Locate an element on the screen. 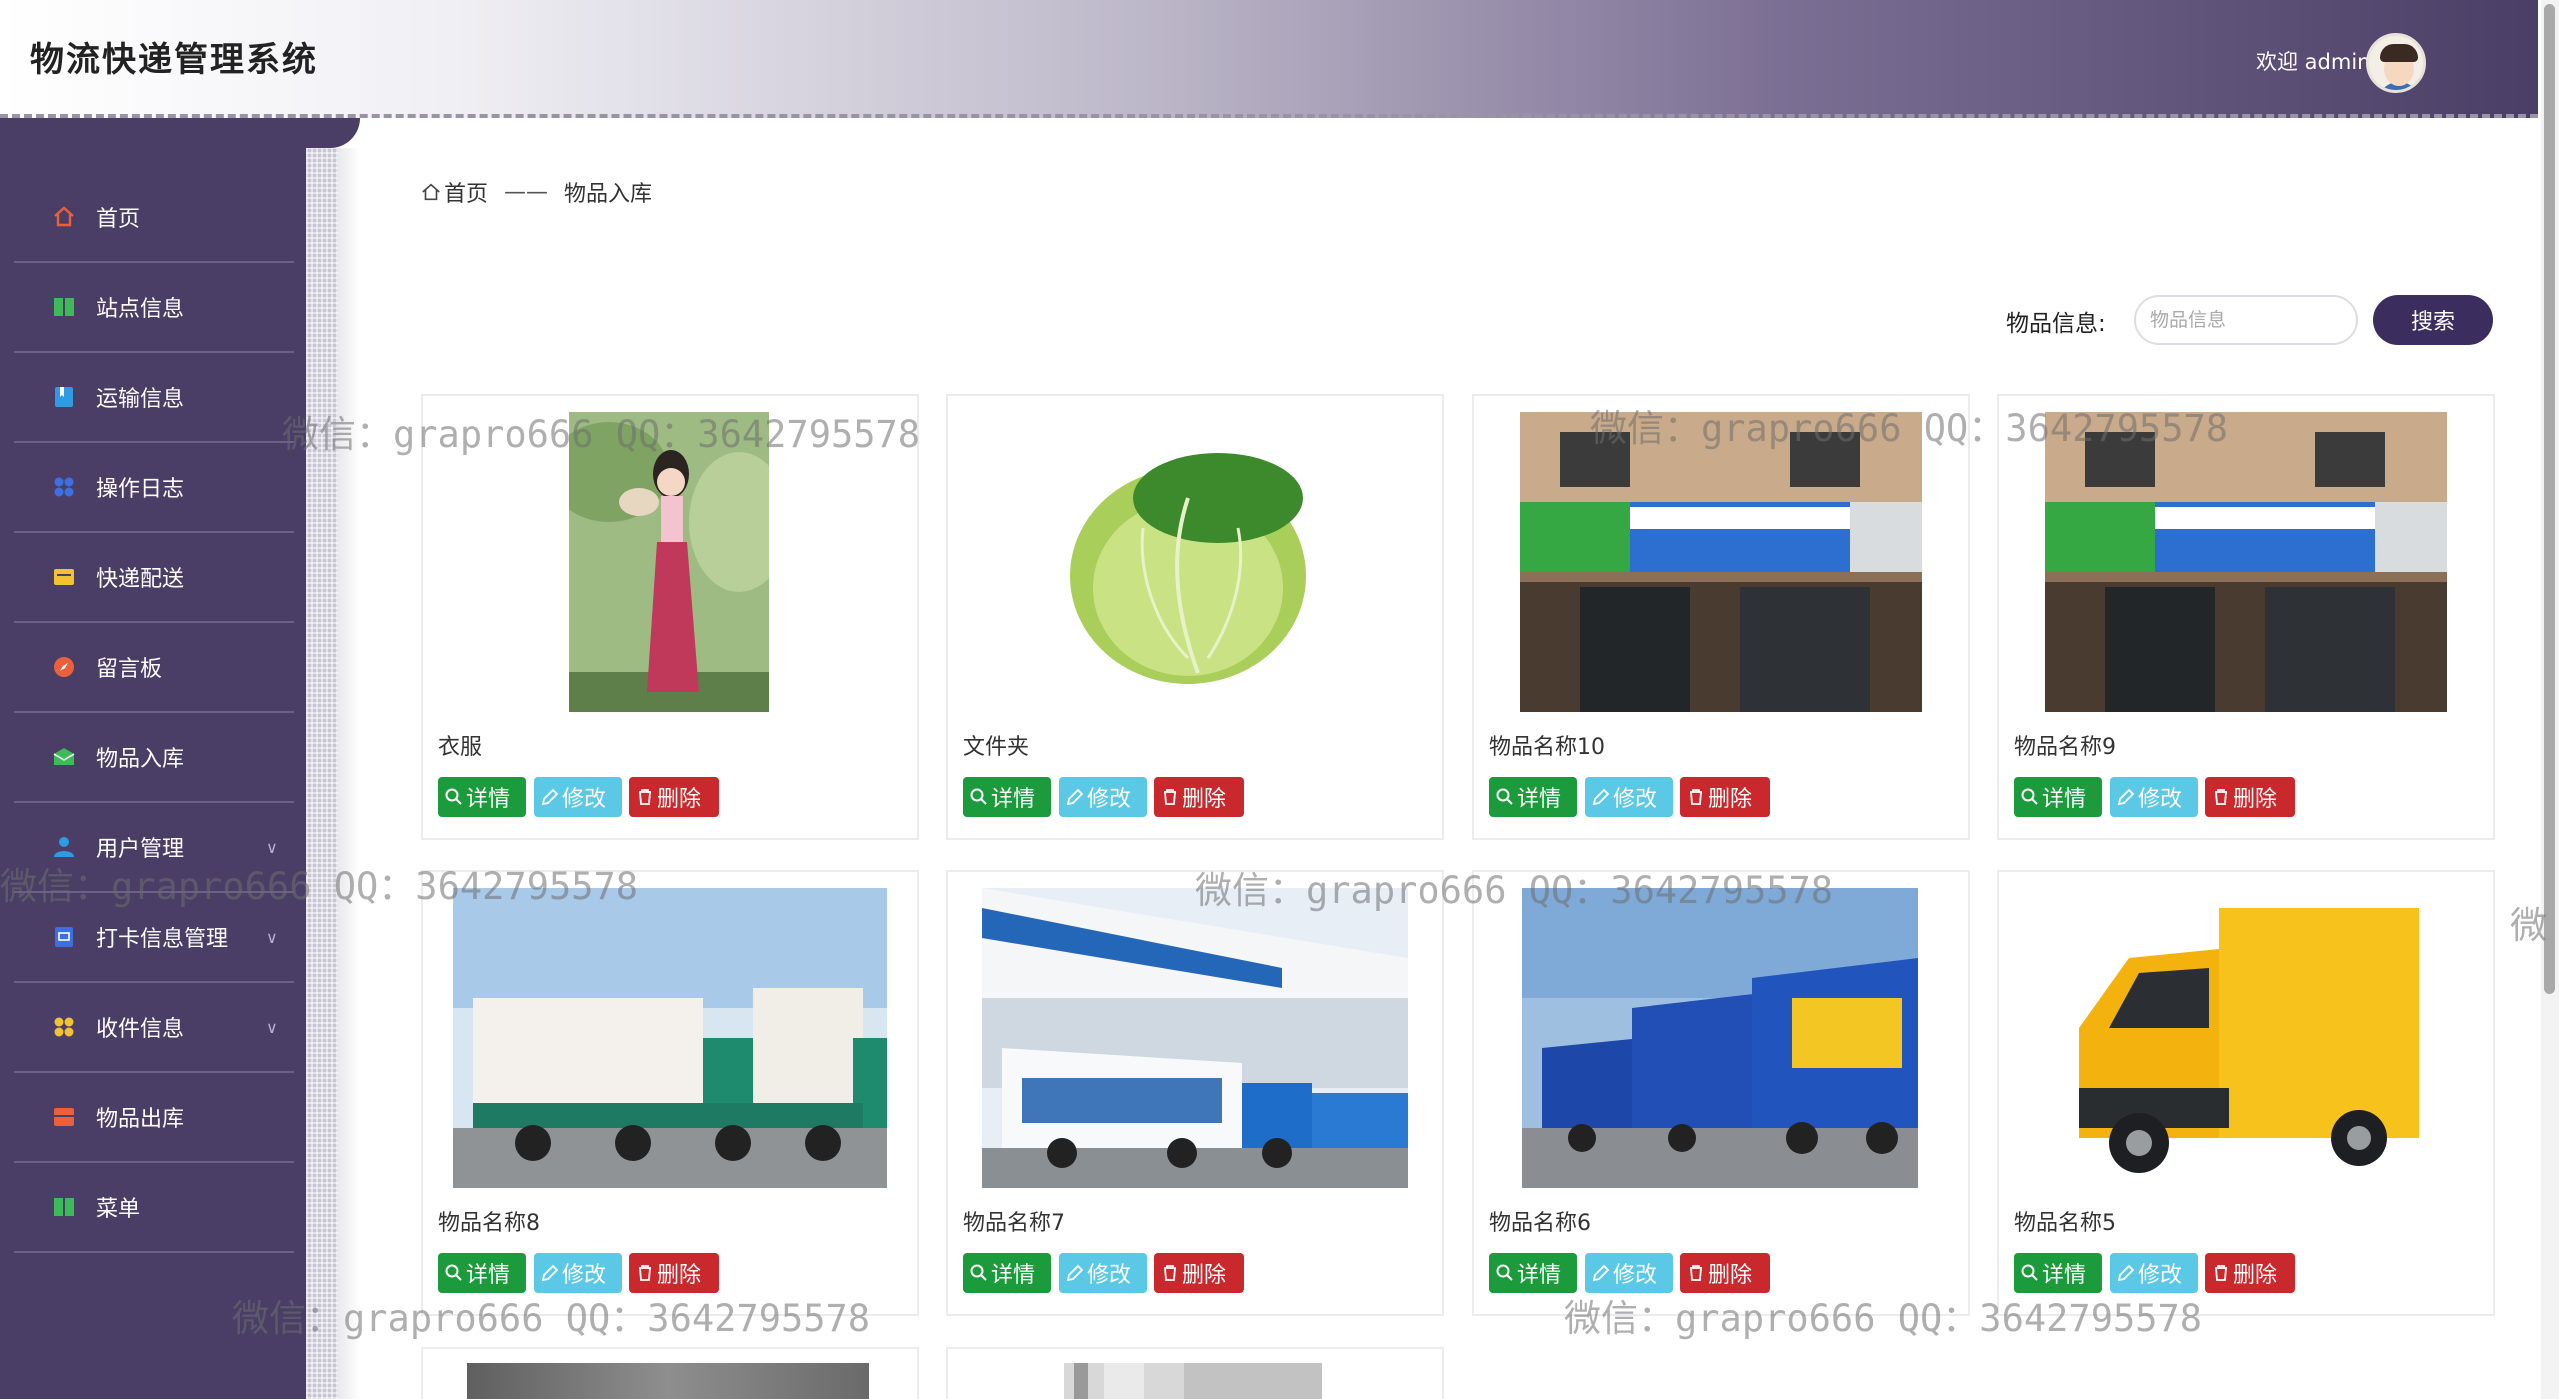  item-name: 物品名称9 is located at coordinates (2065, 747).